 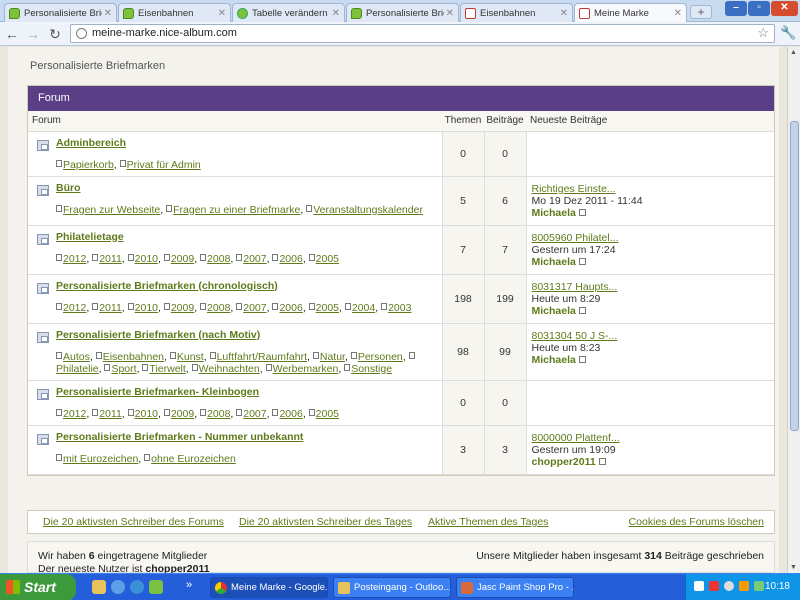 What do you see at coordinates (744, 586) in the screenshot?
I see `tray-alert-icon` at bounding box center [744, 586].